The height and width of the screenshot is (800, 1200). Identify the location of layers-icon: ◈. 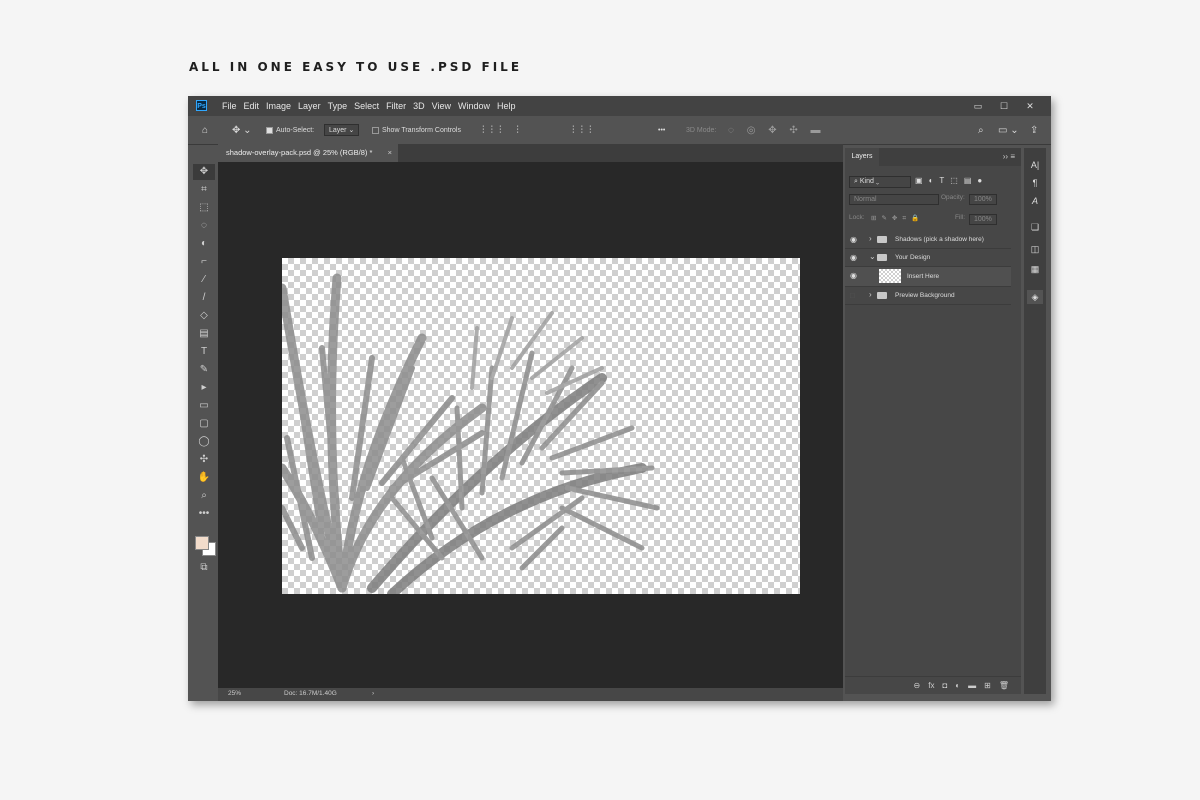
(1035, 297).